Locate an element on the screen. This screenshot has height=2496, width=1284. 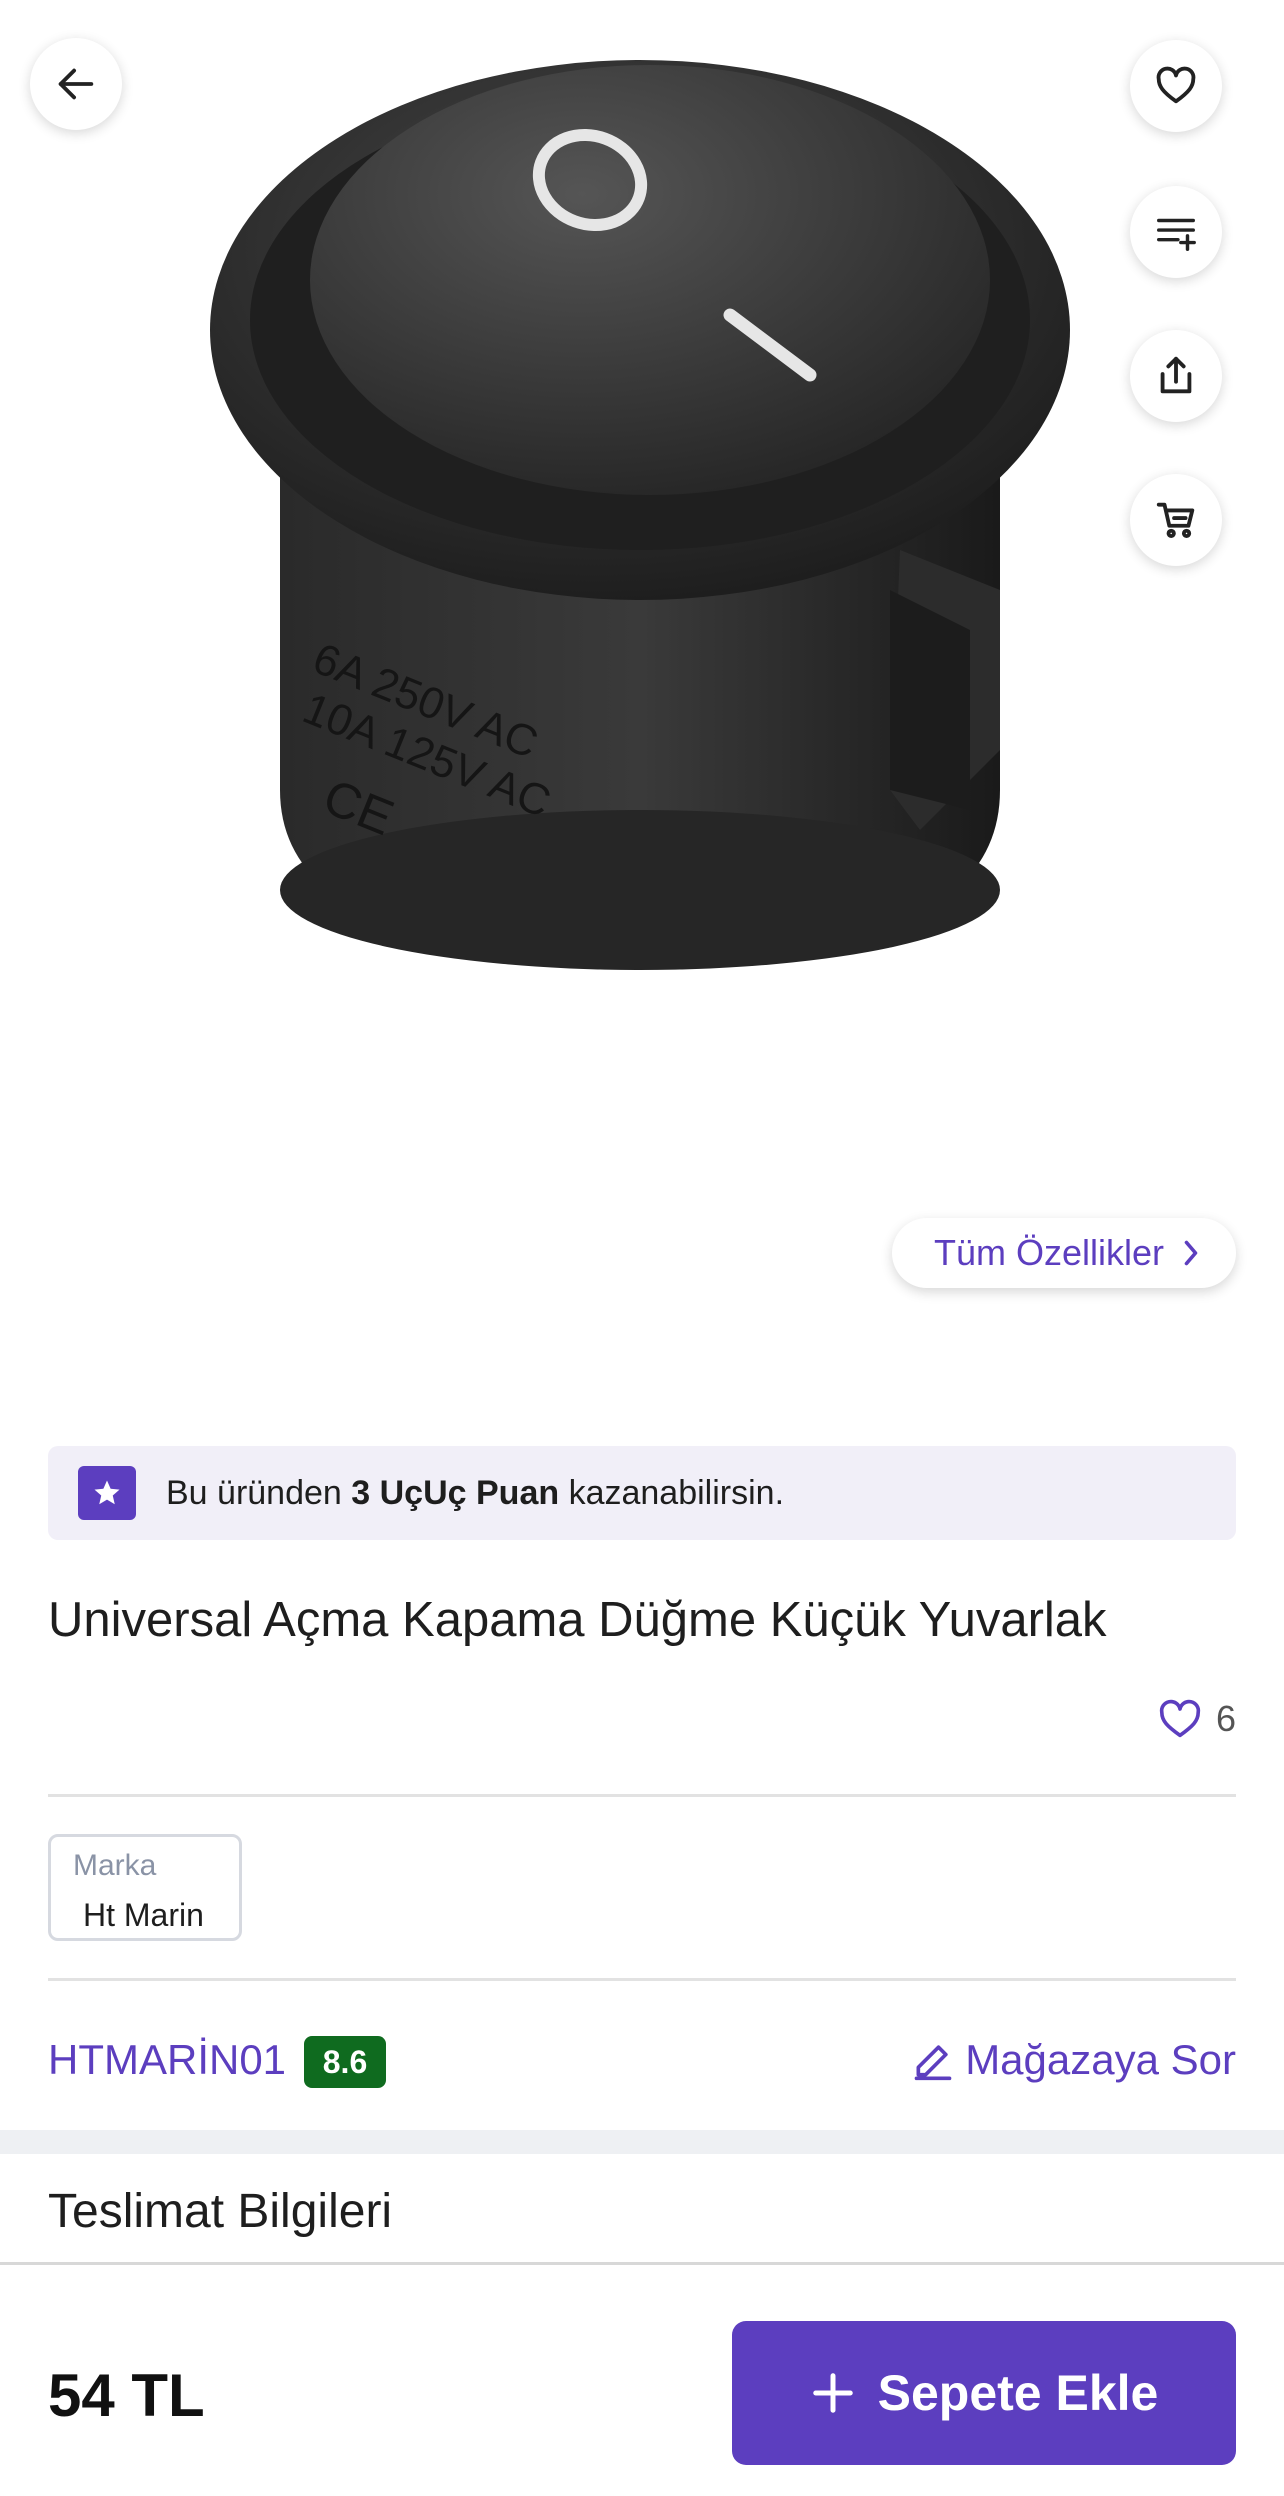
add-to-cart-button: Sepete Ekle is located at coordinates (984, 2393).